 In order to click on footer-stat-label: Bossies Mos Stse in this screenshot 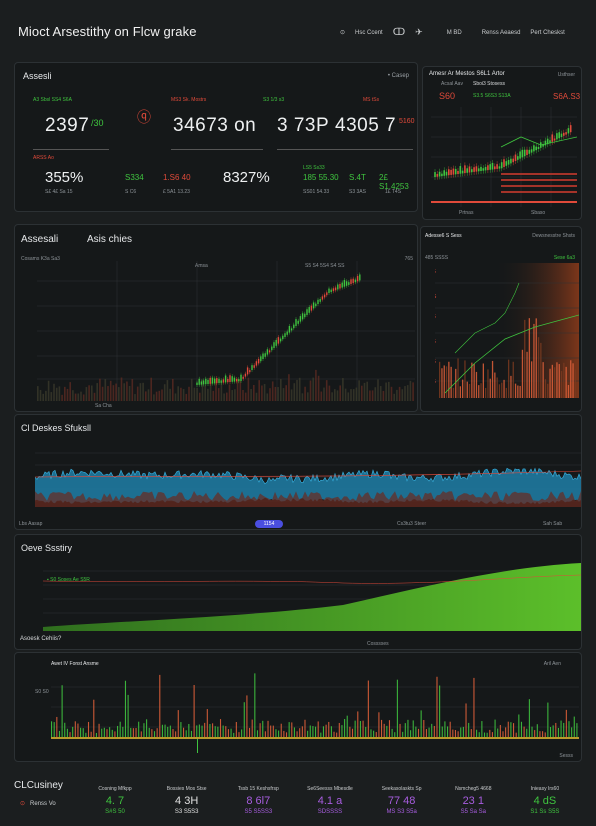, I will do `click(186, 789)`.